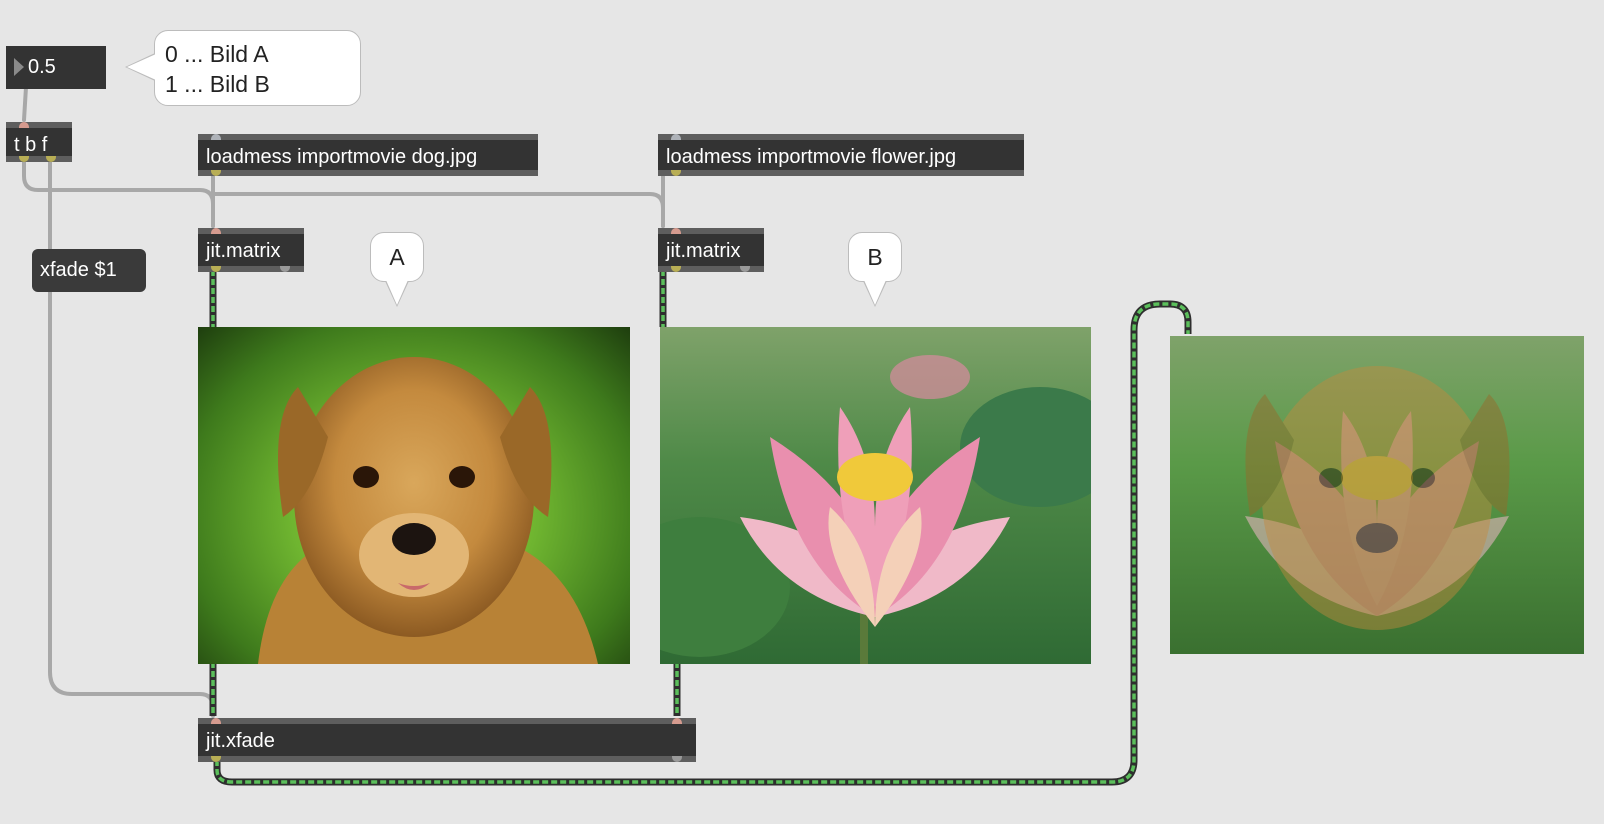 Image resolution: width=1604 pixels, height=824 pixels. I want to click on trigger-outlet-bang, so click(24, 159).